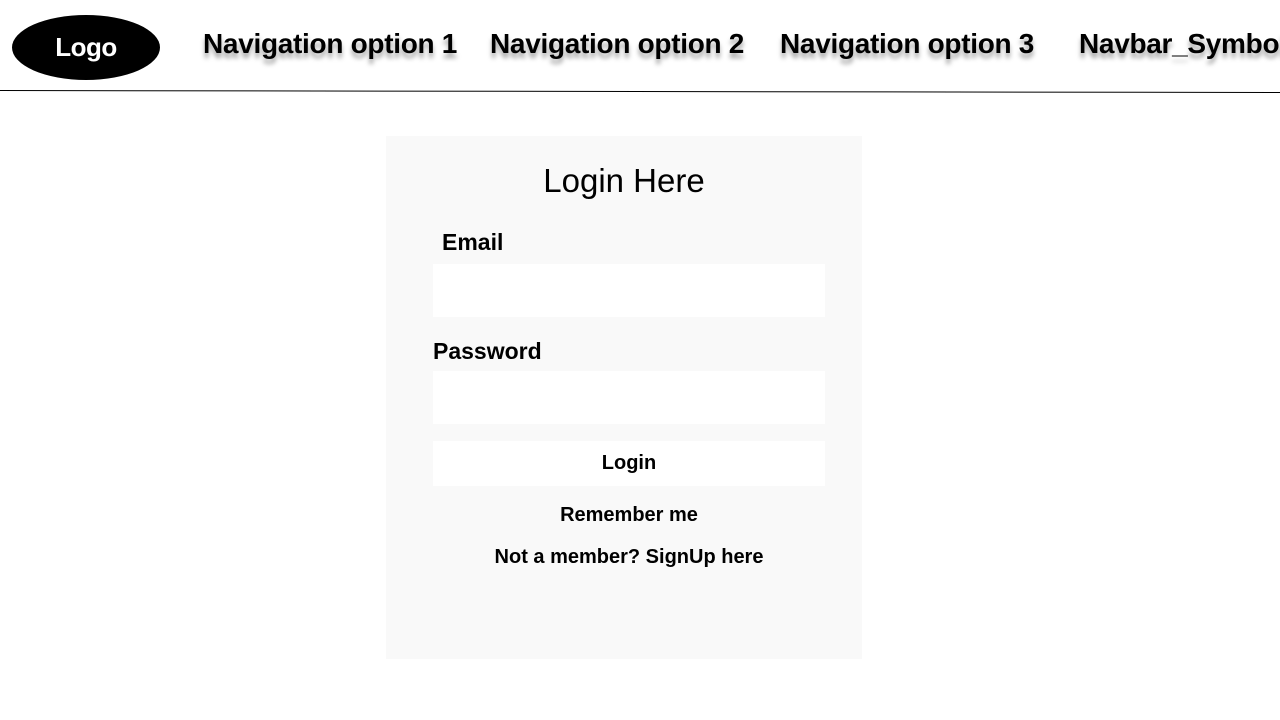 This screenshot has width=1280, height=720. Describe the element at coordinates (330, 44) in the screenshot. I see `nav-option-1: Navigation option 1` at that location.